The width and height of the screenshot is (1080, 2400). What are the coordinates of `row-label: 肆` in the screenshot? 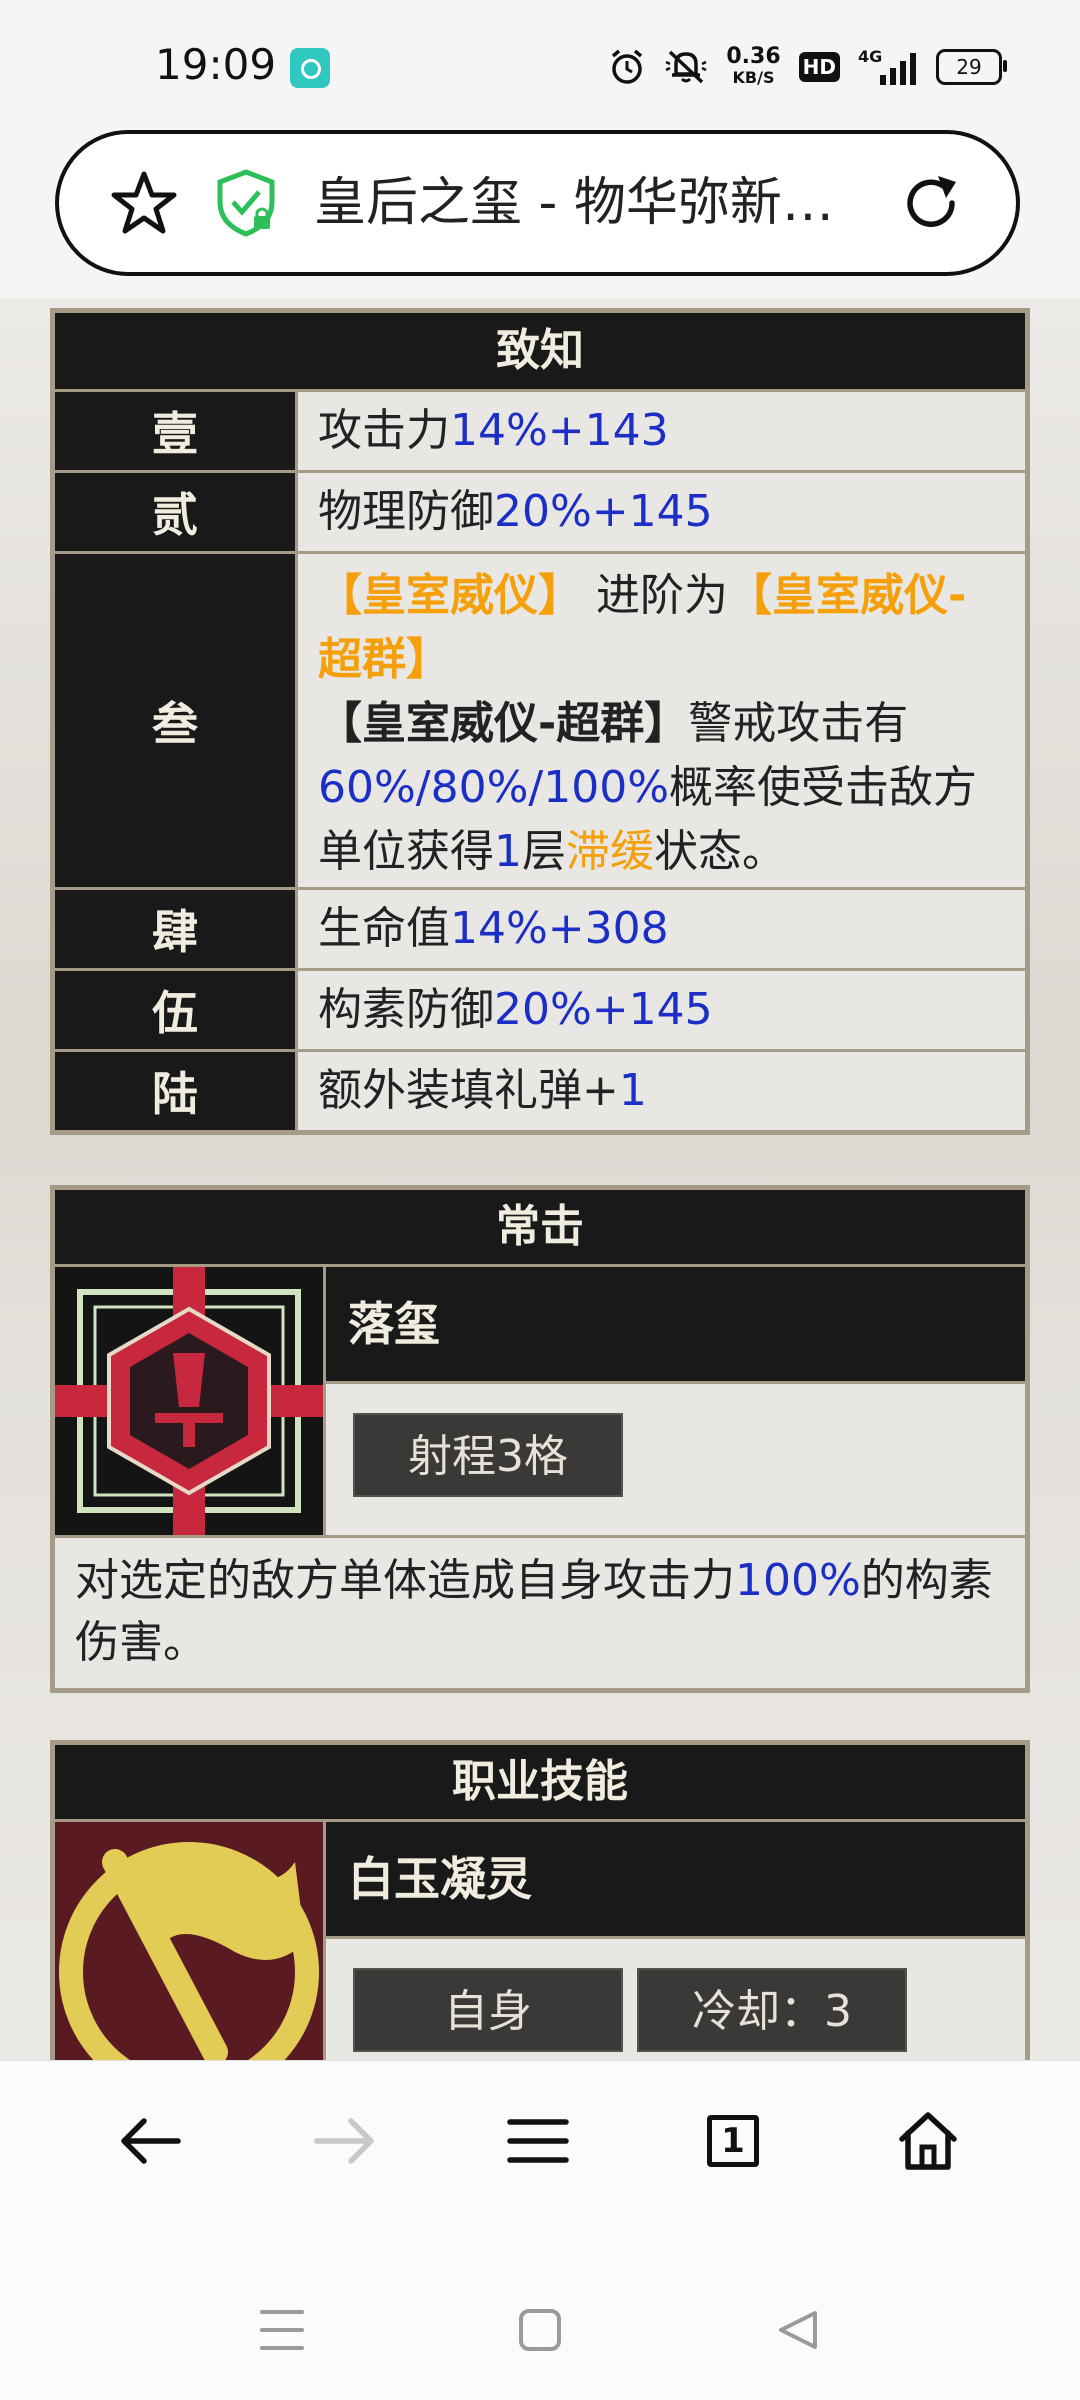 It's located at (176, 929).